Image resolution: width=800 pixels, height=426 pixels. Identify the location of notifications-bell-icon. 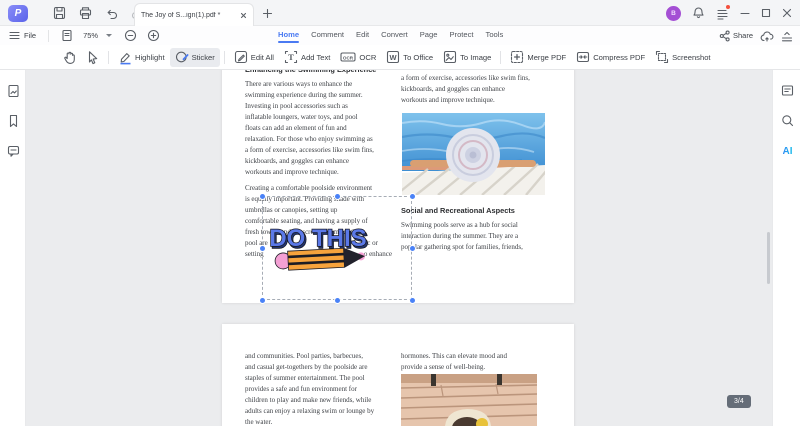
(698, 13).